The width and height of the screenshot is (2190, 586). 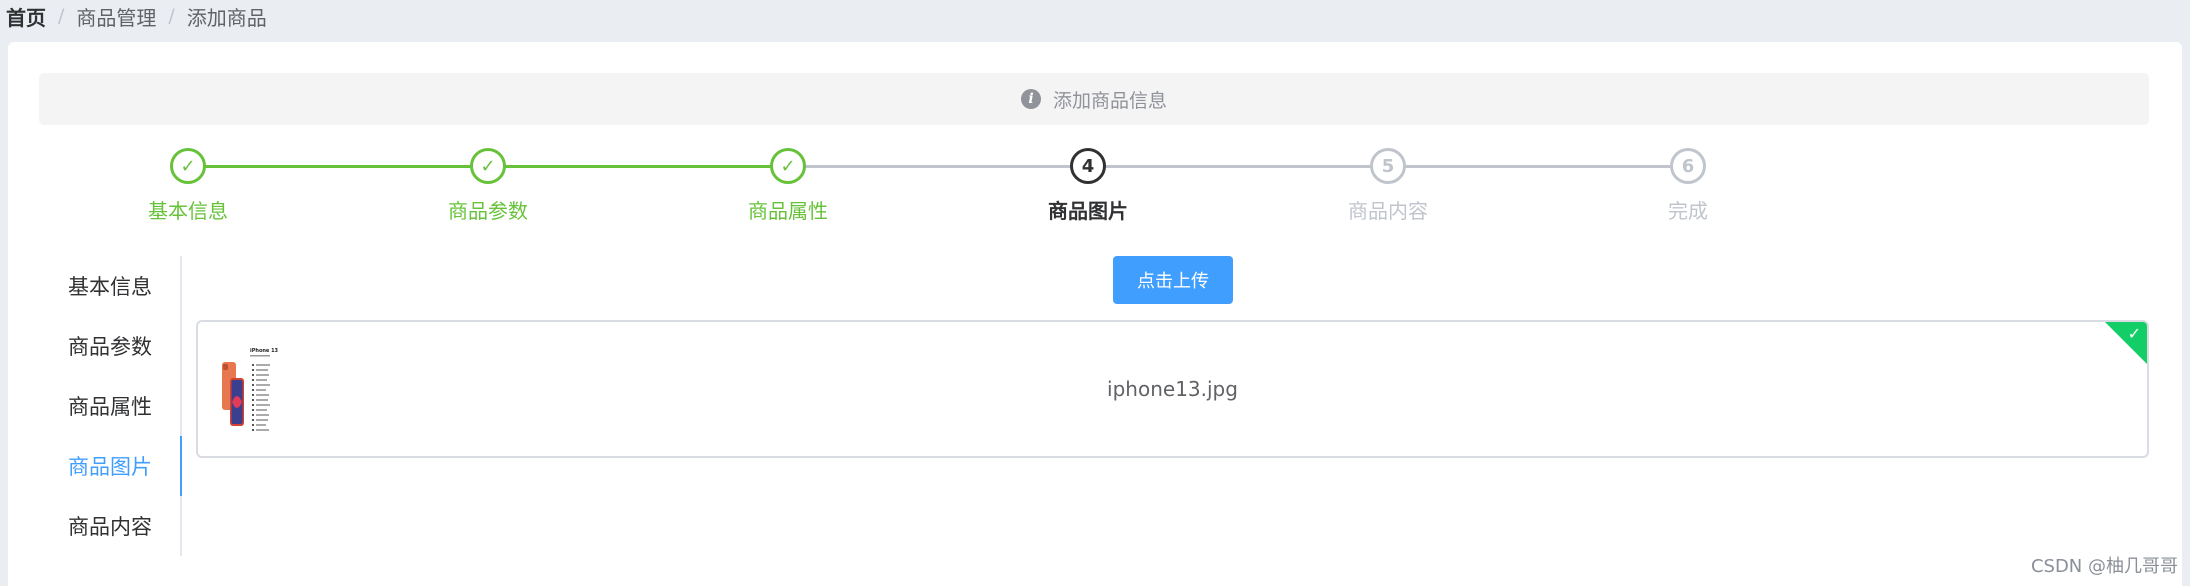 I want to click on step-title: 商品参数, so click(x=488, y=211).